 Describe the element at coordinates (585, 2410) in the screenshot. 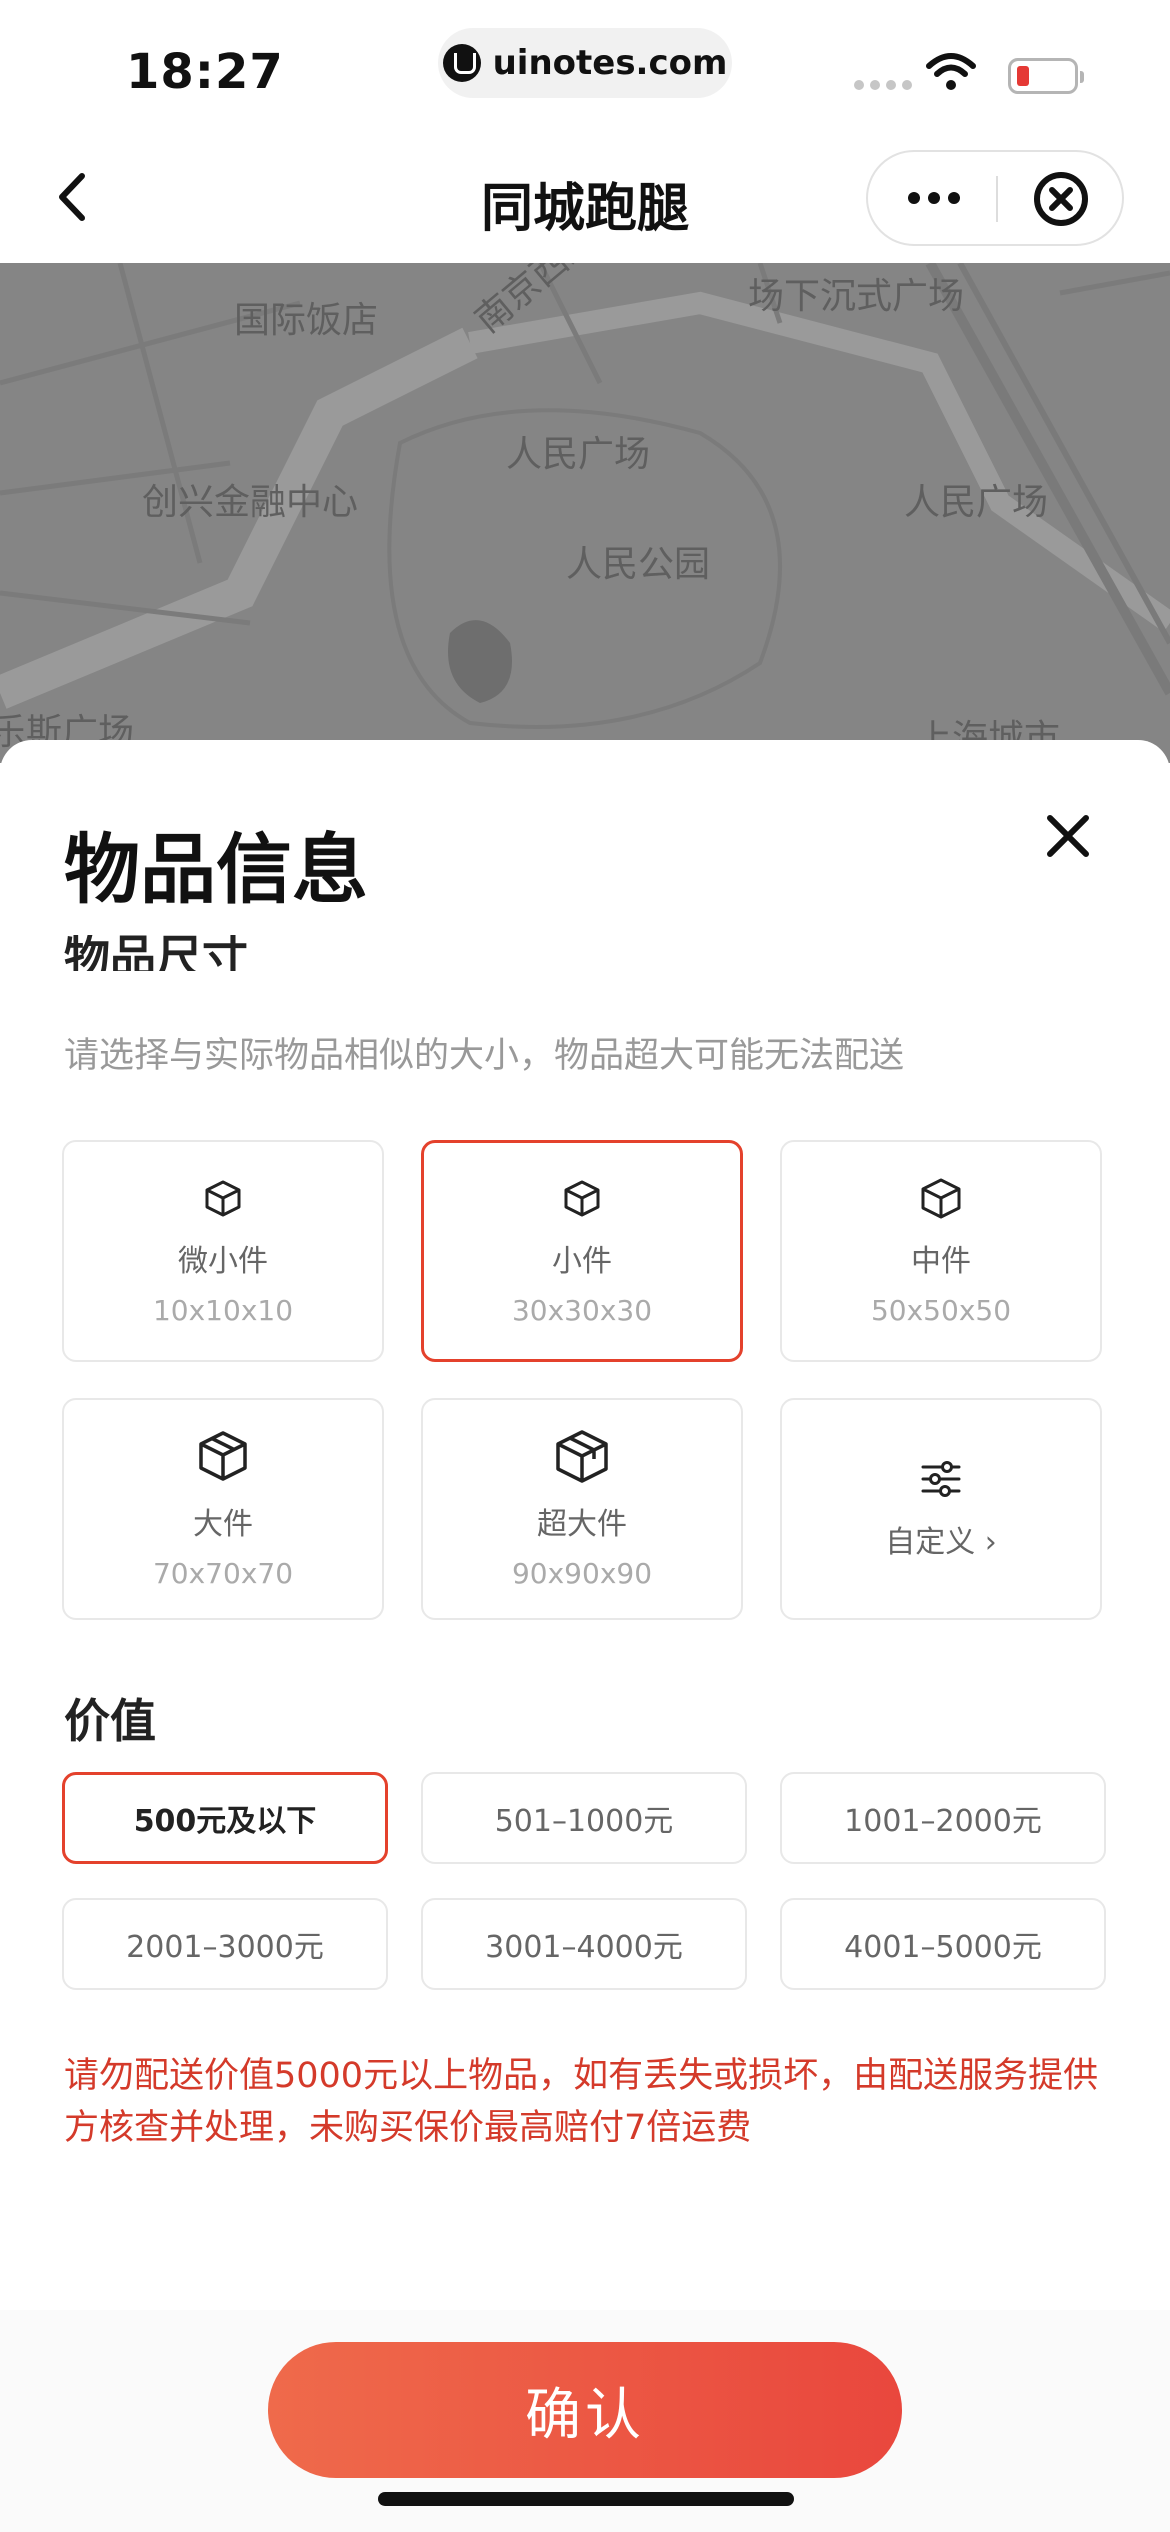

I see `confirm-button: 确认` at that location.